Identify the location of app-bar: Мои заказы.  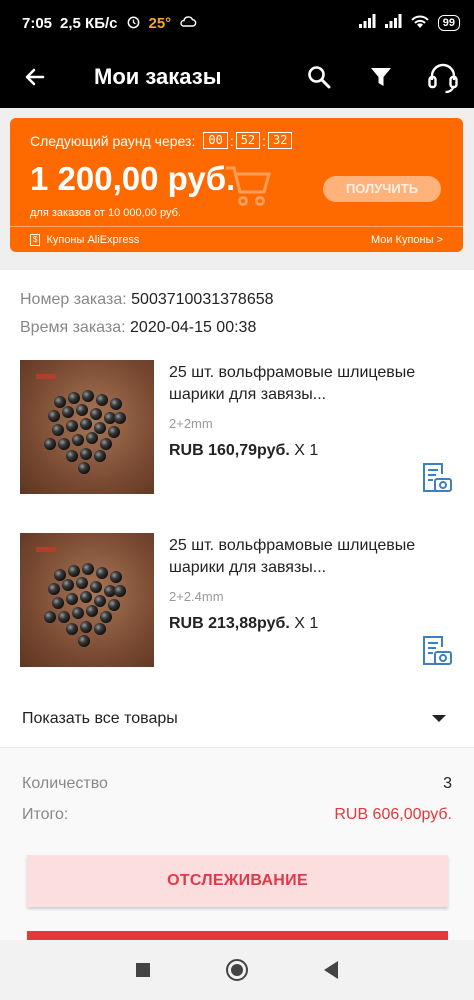
(237, 77).